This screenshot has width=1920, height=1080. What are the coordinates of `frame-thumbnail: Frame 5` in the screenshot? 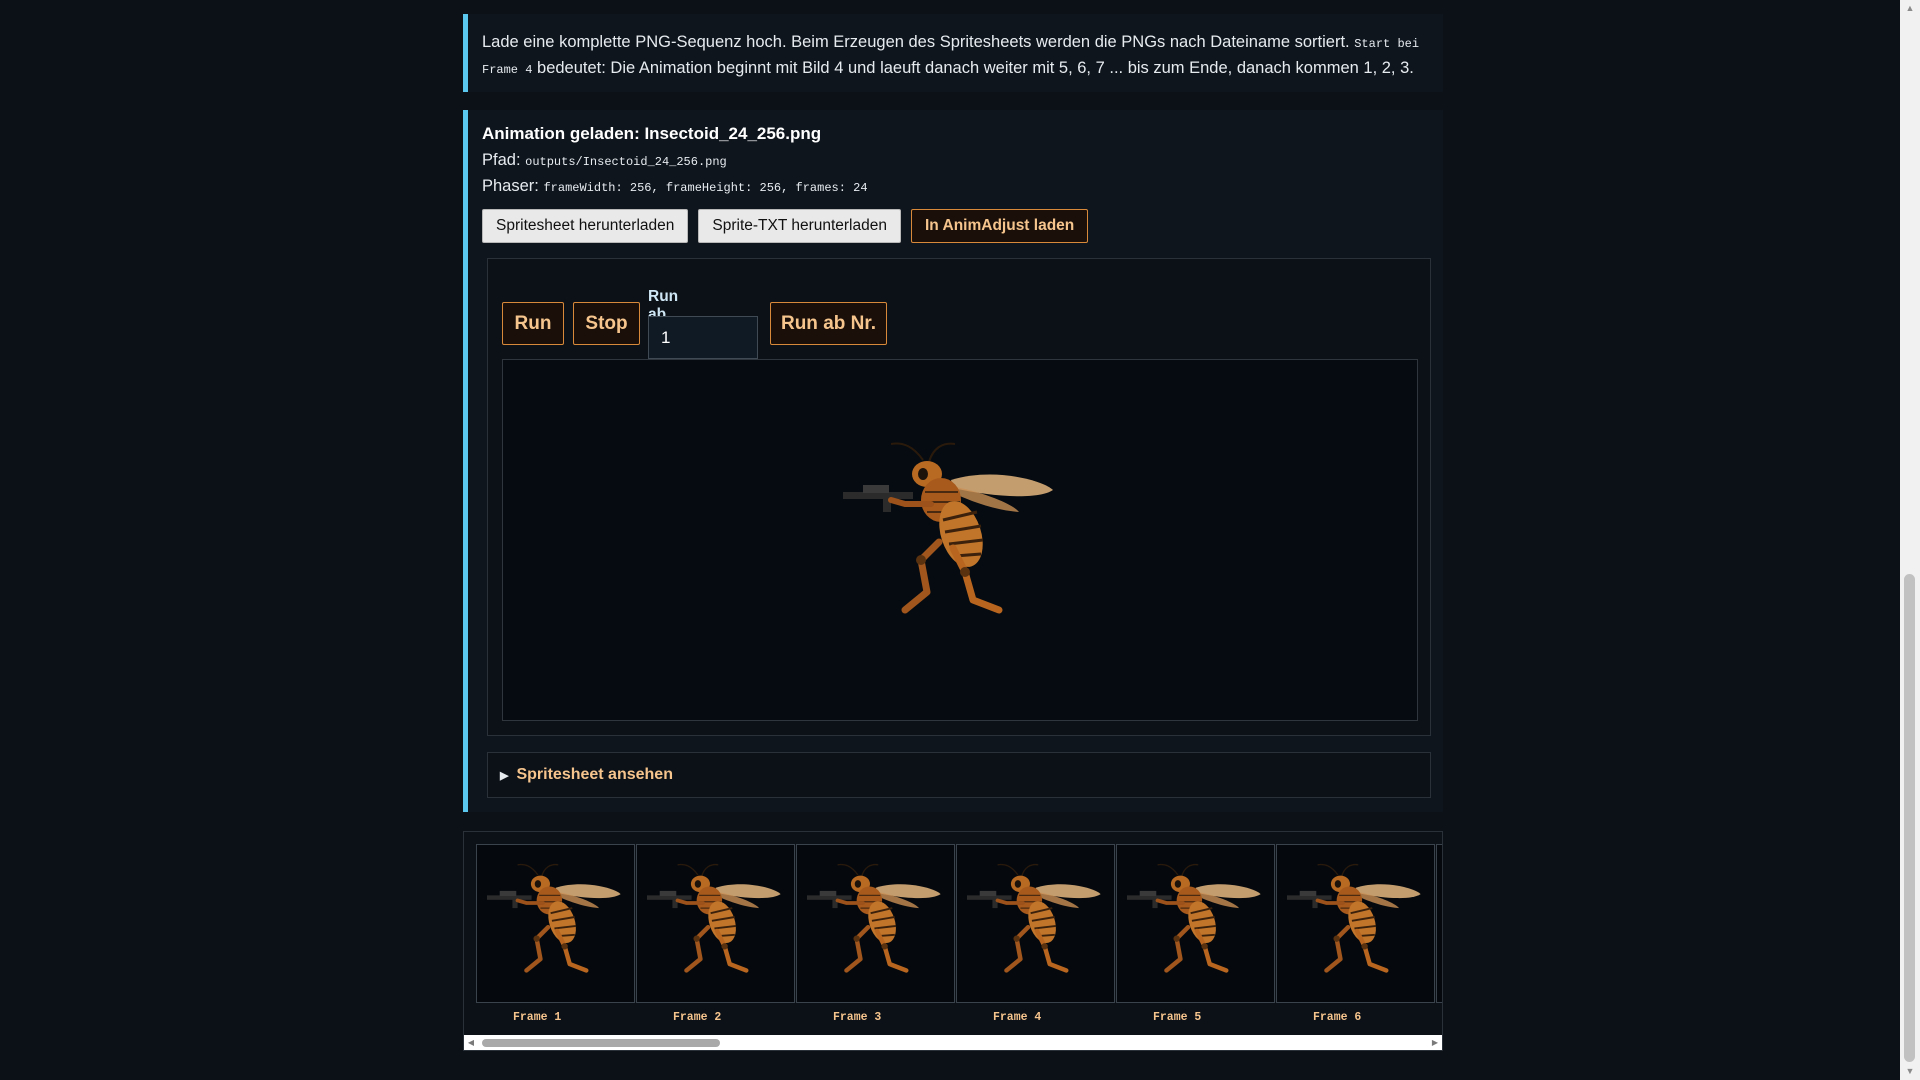 It's located at (1196, 934).